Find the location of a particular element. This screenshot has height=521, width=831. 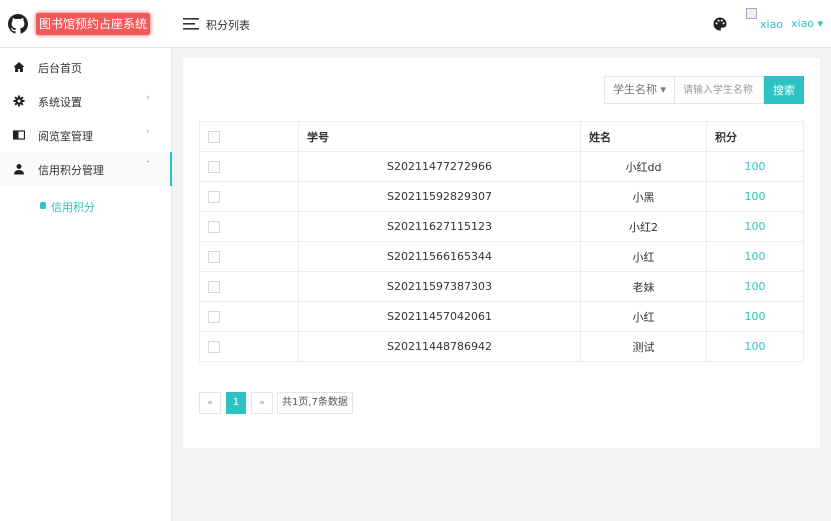

app-title: 图书馆预约占座系统 is located at coordinates (93, 24).